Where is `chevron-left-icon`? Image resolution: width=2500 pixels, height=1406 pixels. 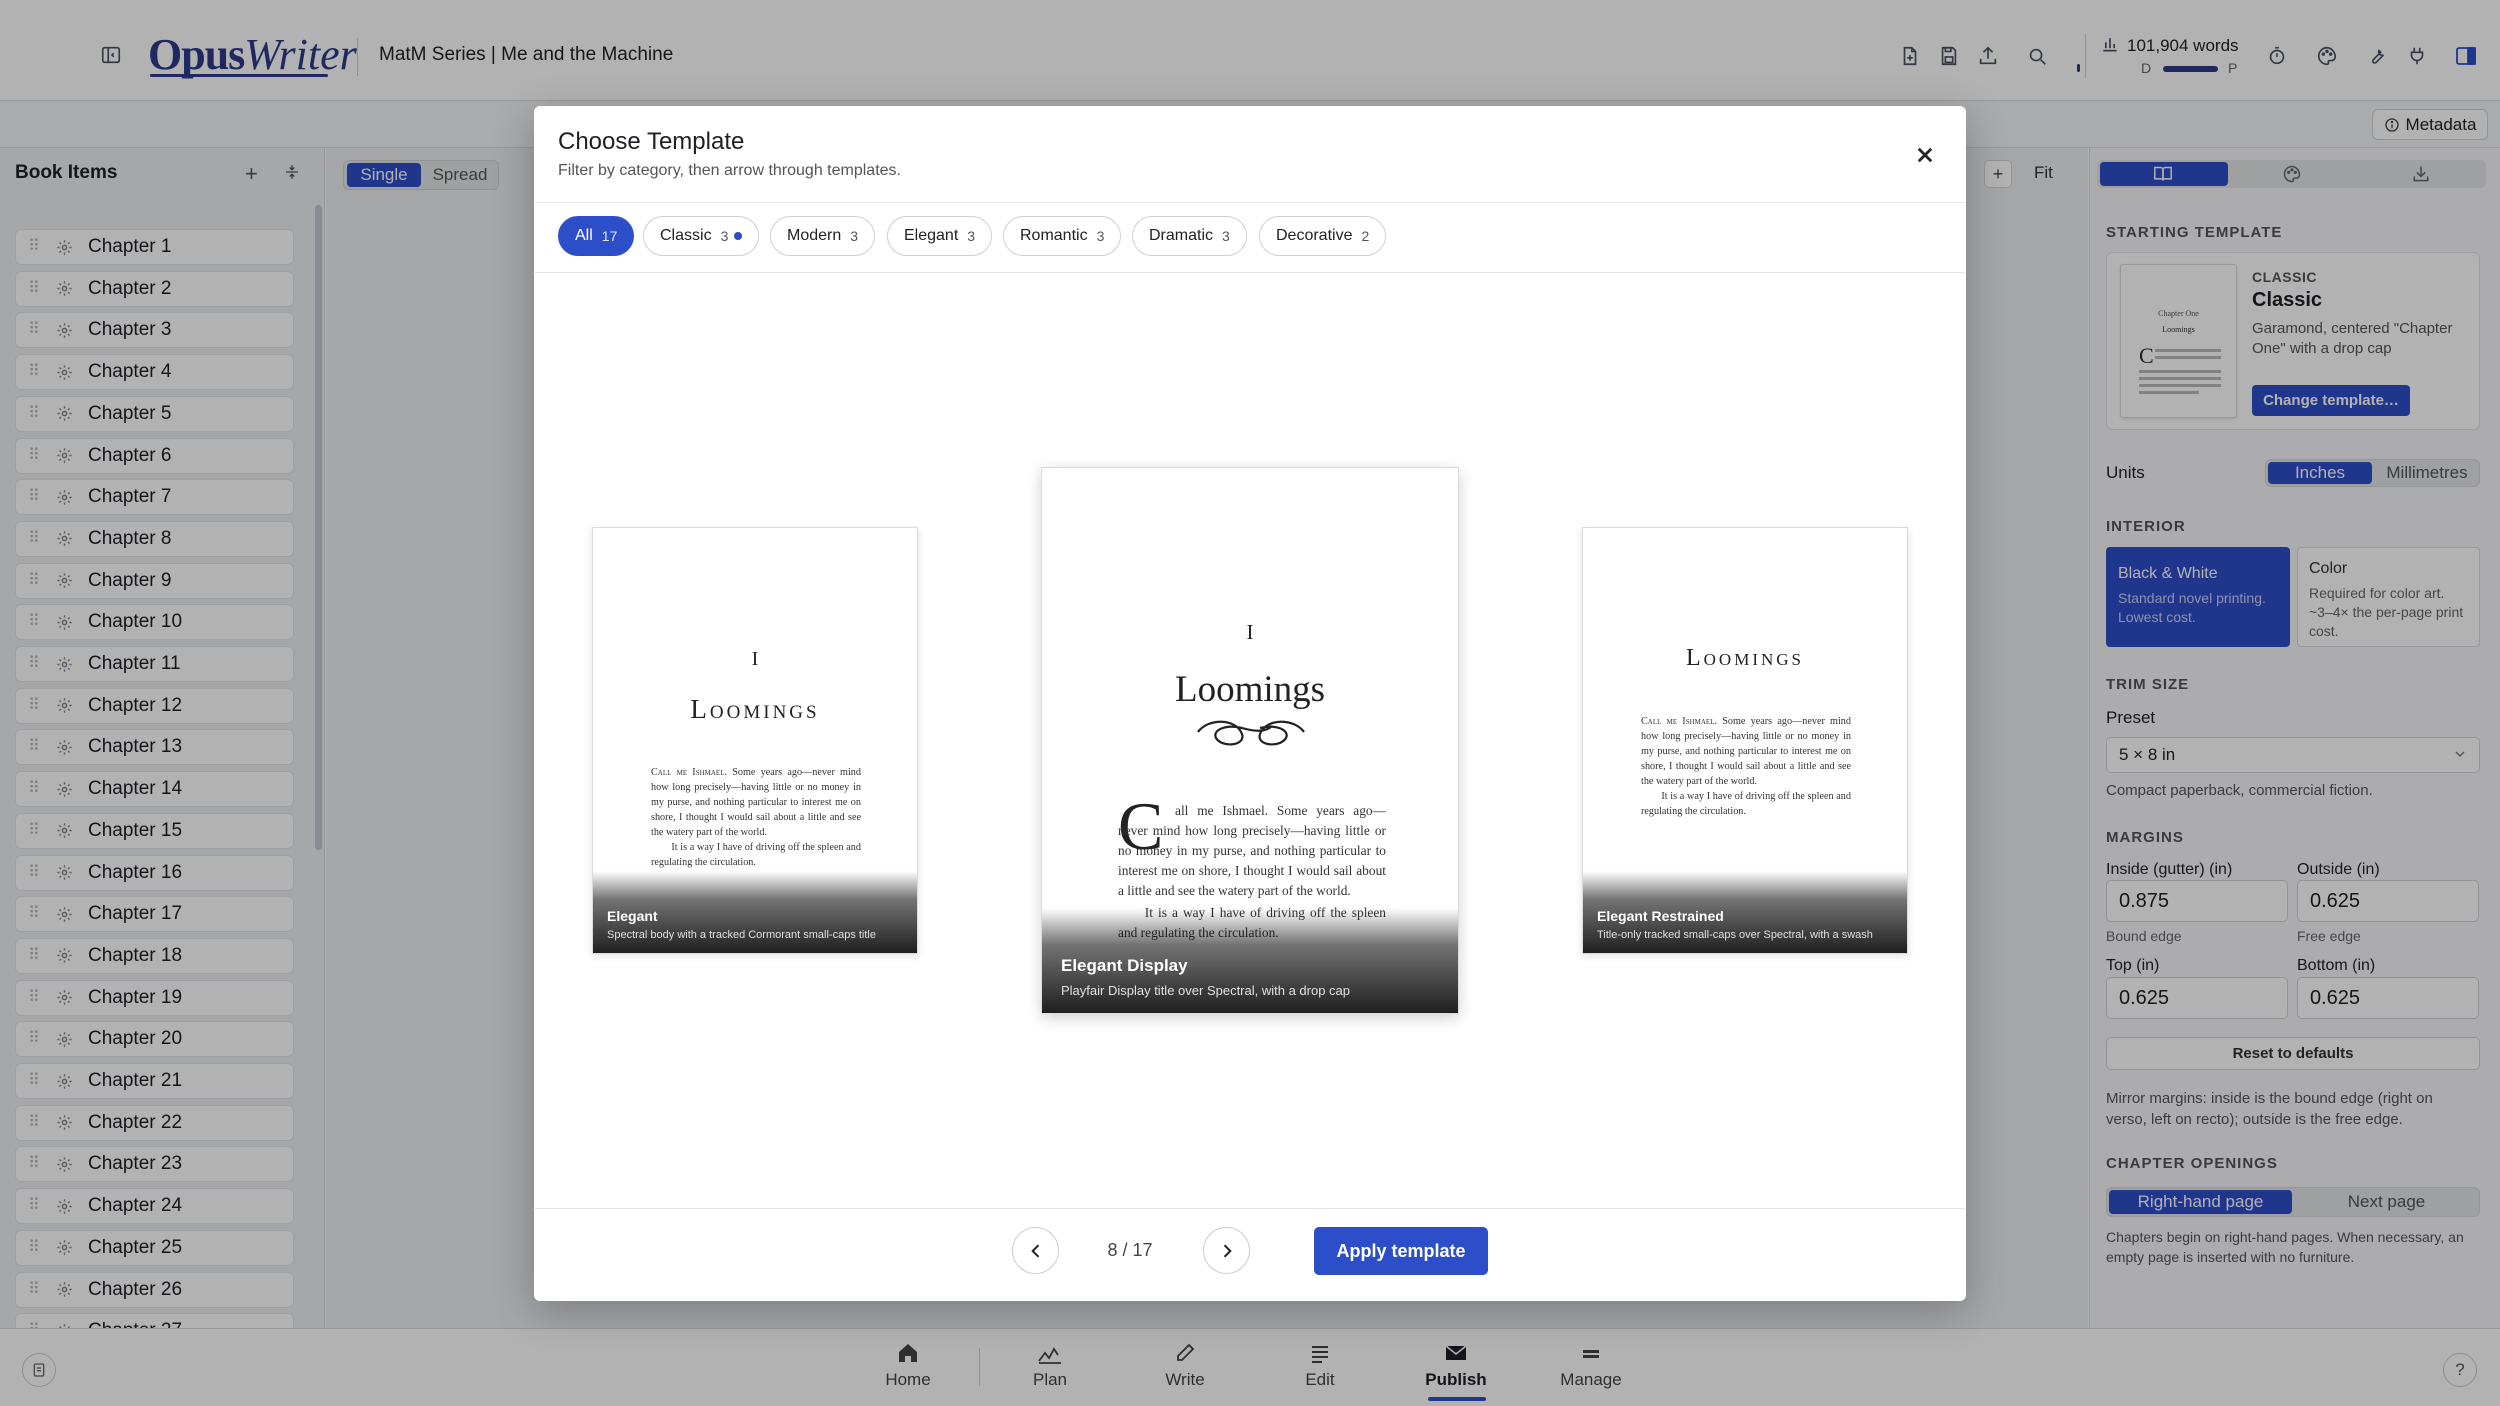
chevron-left-icon is located at coordinates (1034, 1250).